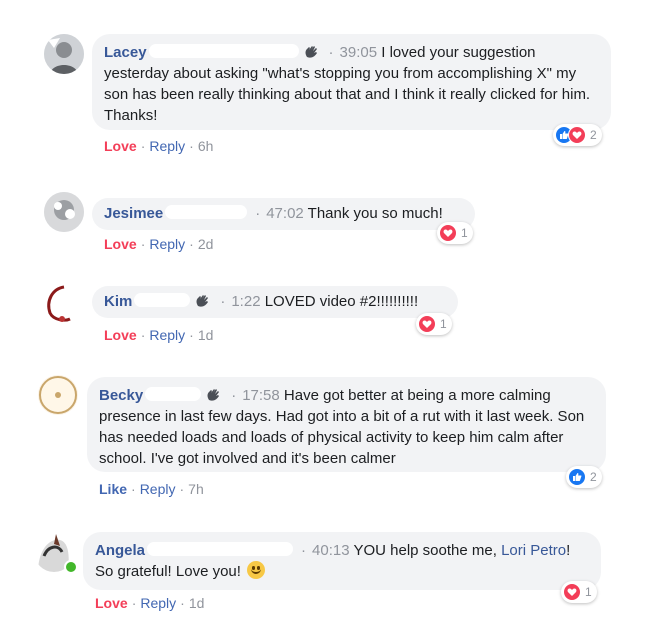 This screenshot has width=646, height=630. I want to click on comment-text: Thank you so much!, so click(375, 213).